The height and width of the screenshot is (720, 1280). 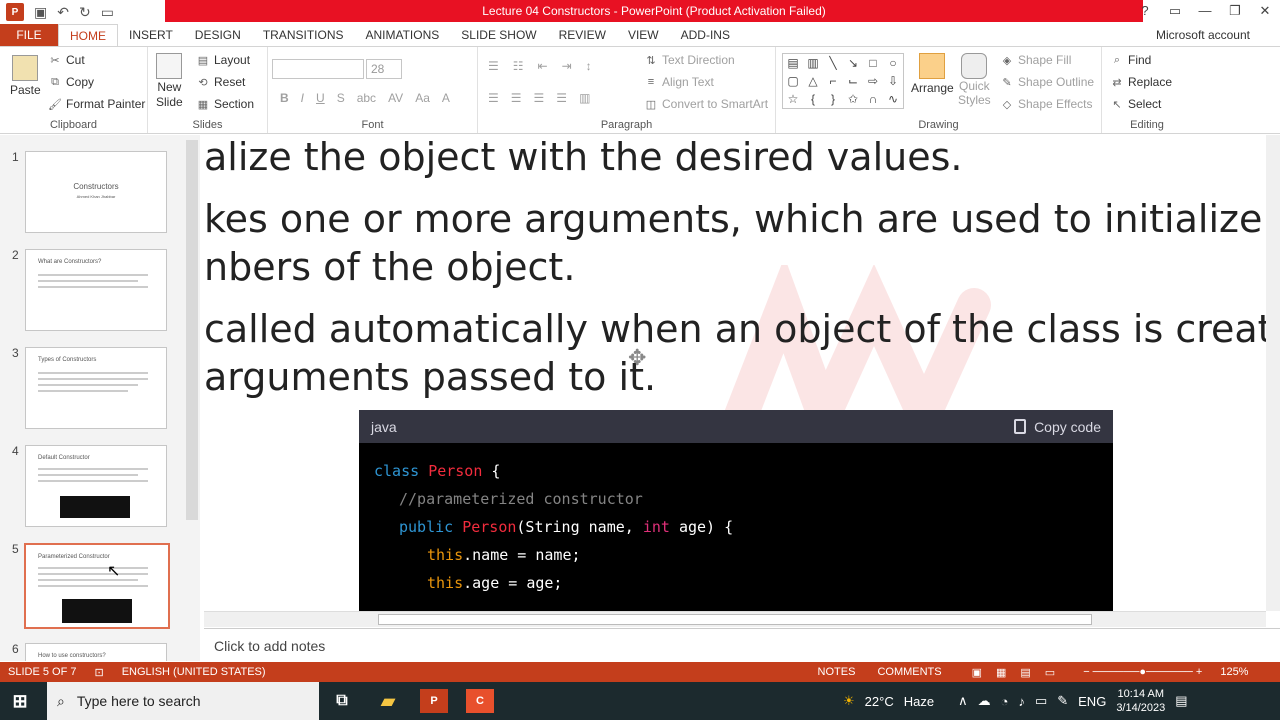 I want to click on font-name-box, so click(x=318, y=69).